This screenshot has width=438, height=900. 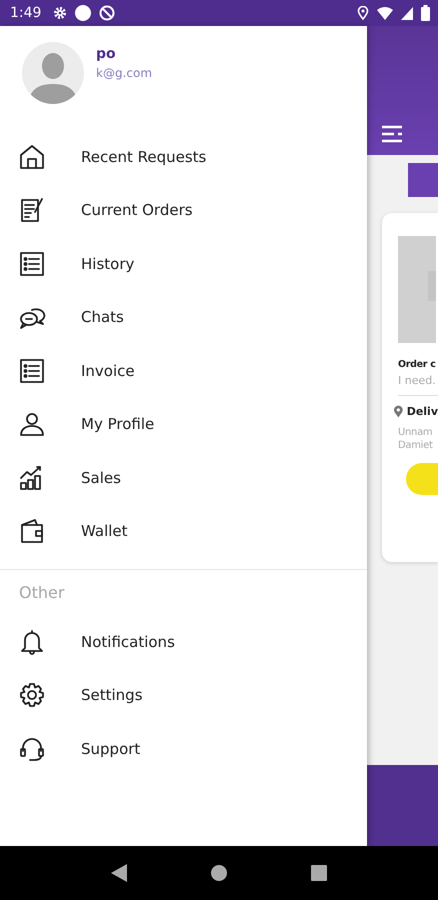 I want to click on user-name: po, so click(x=106, y=54).